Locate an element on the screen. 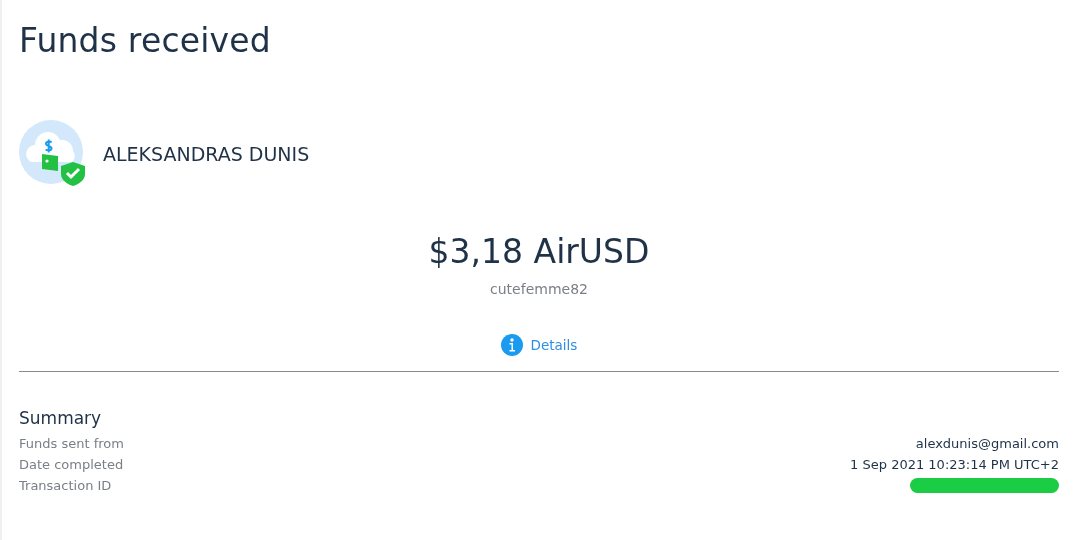 The width and height of the screenshot is (1075, 540). field-value: 1 Sep 2021 10:23:14 PM UTC+2 is located at coordinates (954, 464).